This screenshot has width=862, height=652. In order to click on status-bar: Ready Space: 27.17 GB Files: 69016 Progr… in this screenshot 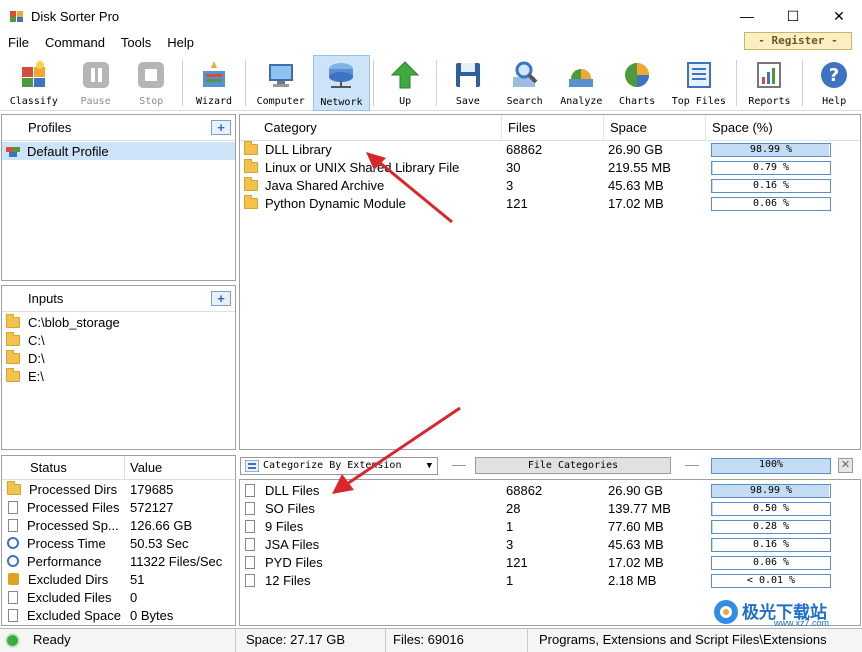, I will do `click(431, 640)`.